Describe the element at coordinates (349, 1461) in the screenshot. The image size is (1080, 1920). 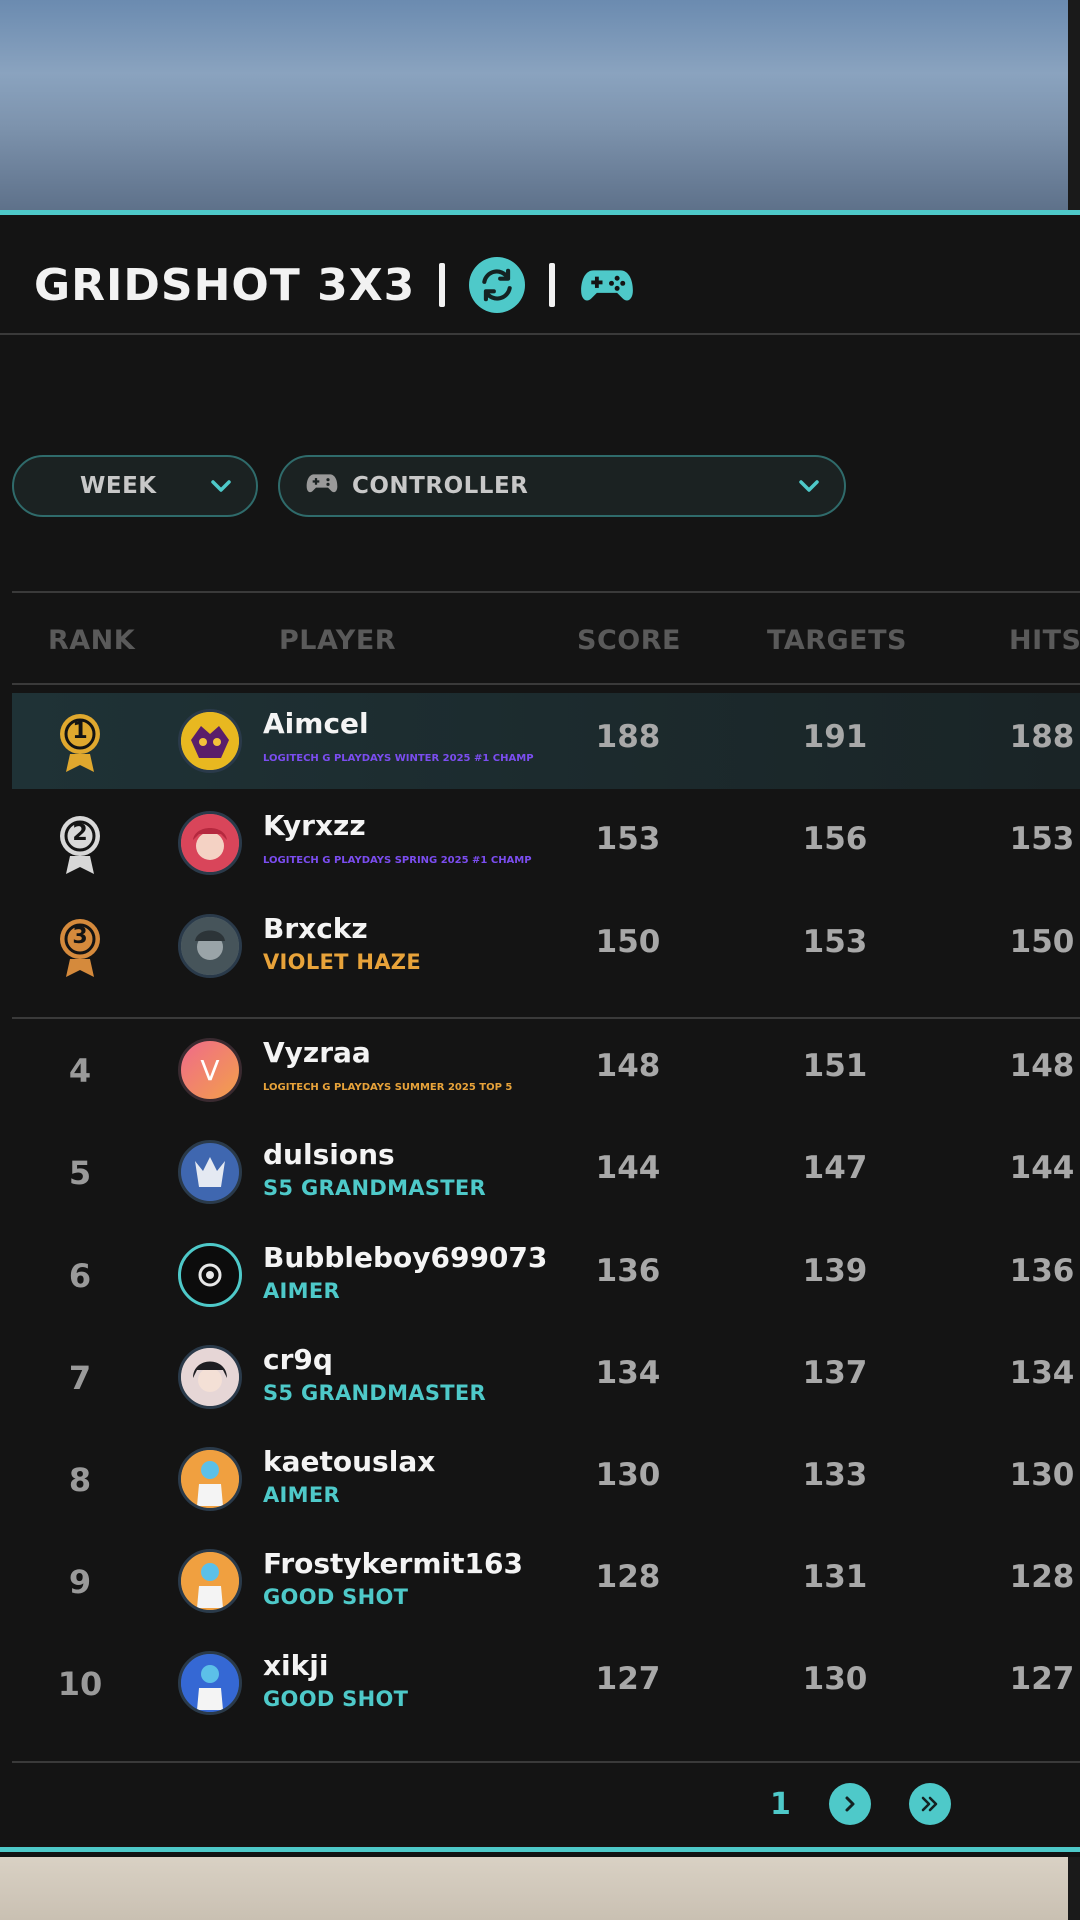
I see `player-name: kaetouslax` at that location.